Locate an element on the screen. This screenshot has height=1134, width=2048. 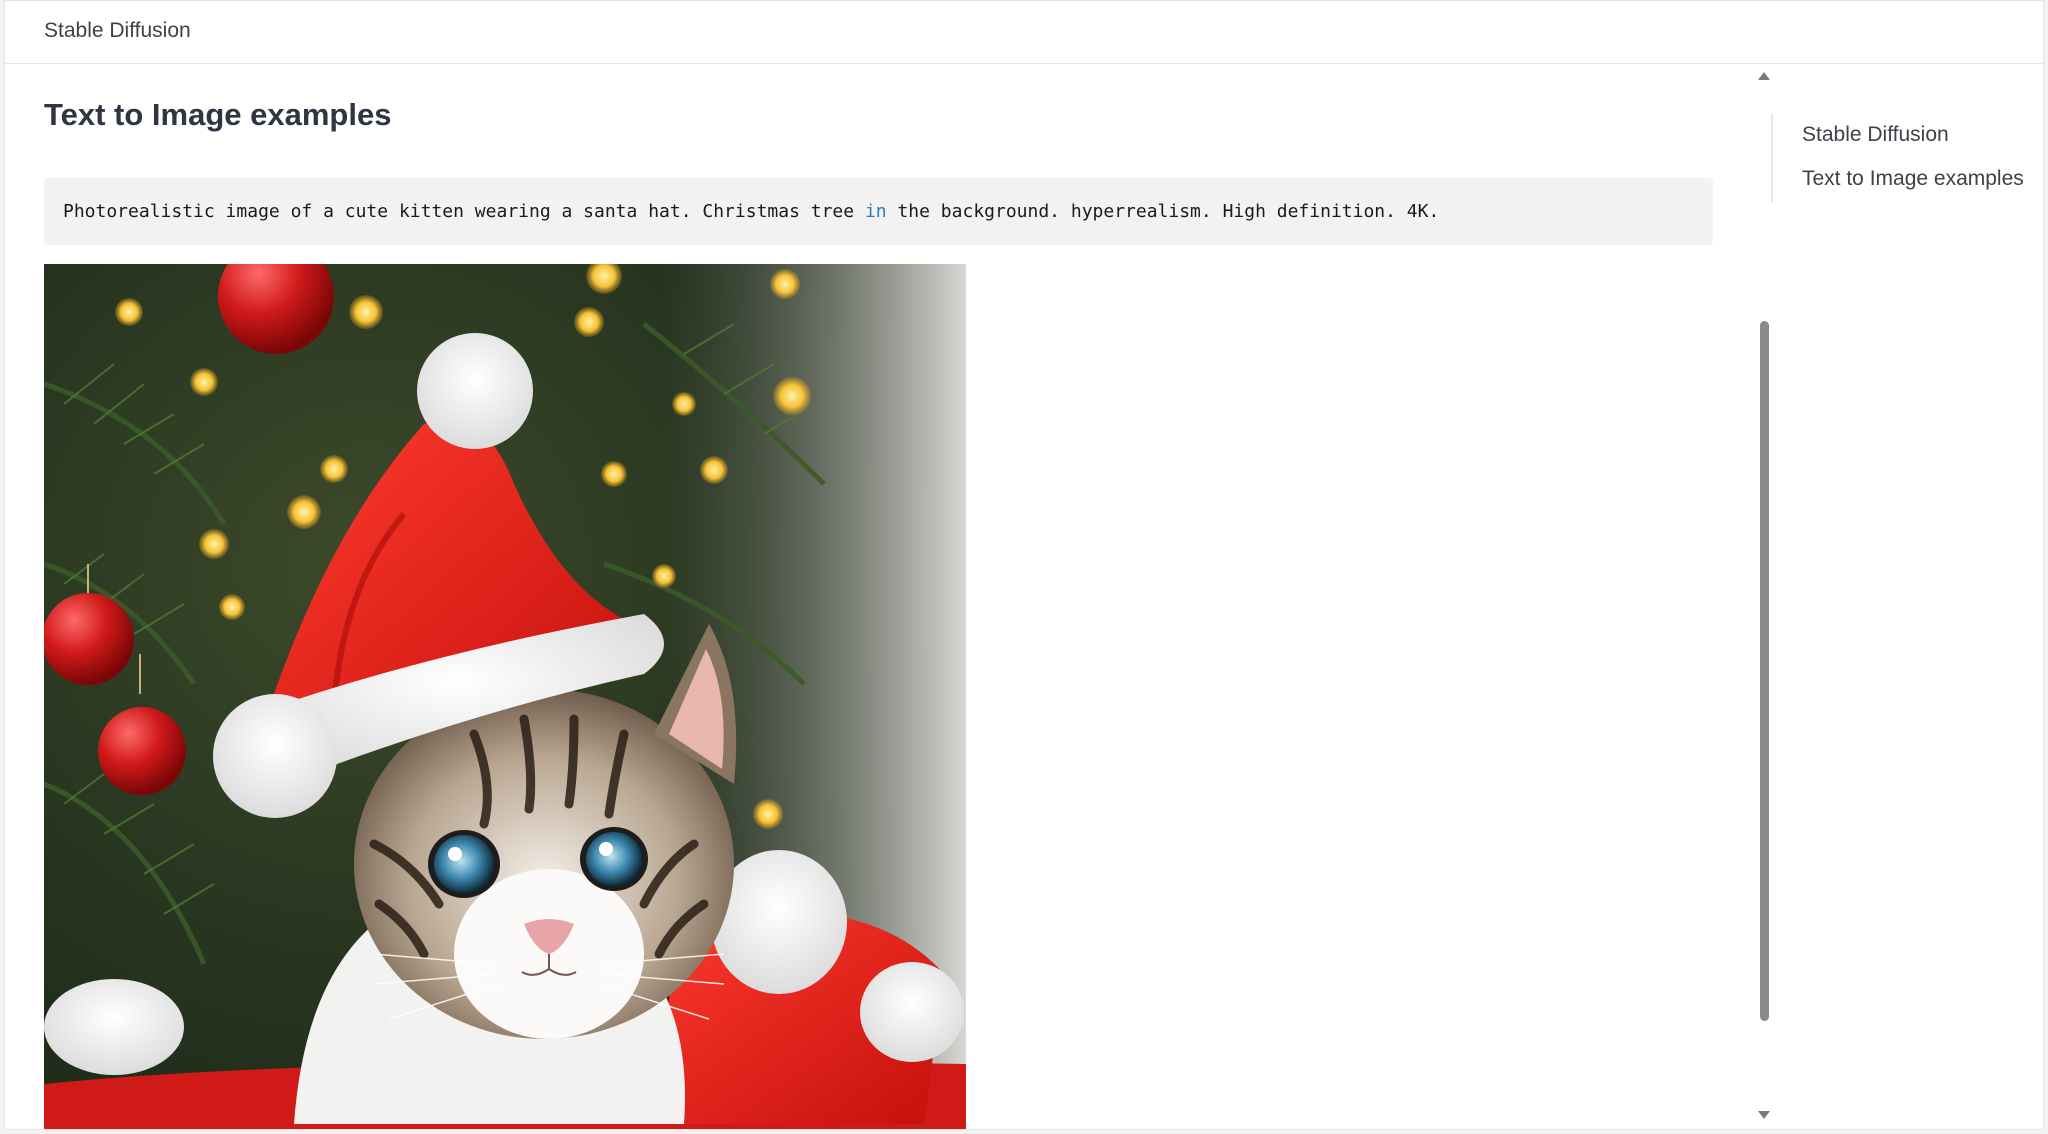
code-keyword: in is located at coordinates (875, 211).